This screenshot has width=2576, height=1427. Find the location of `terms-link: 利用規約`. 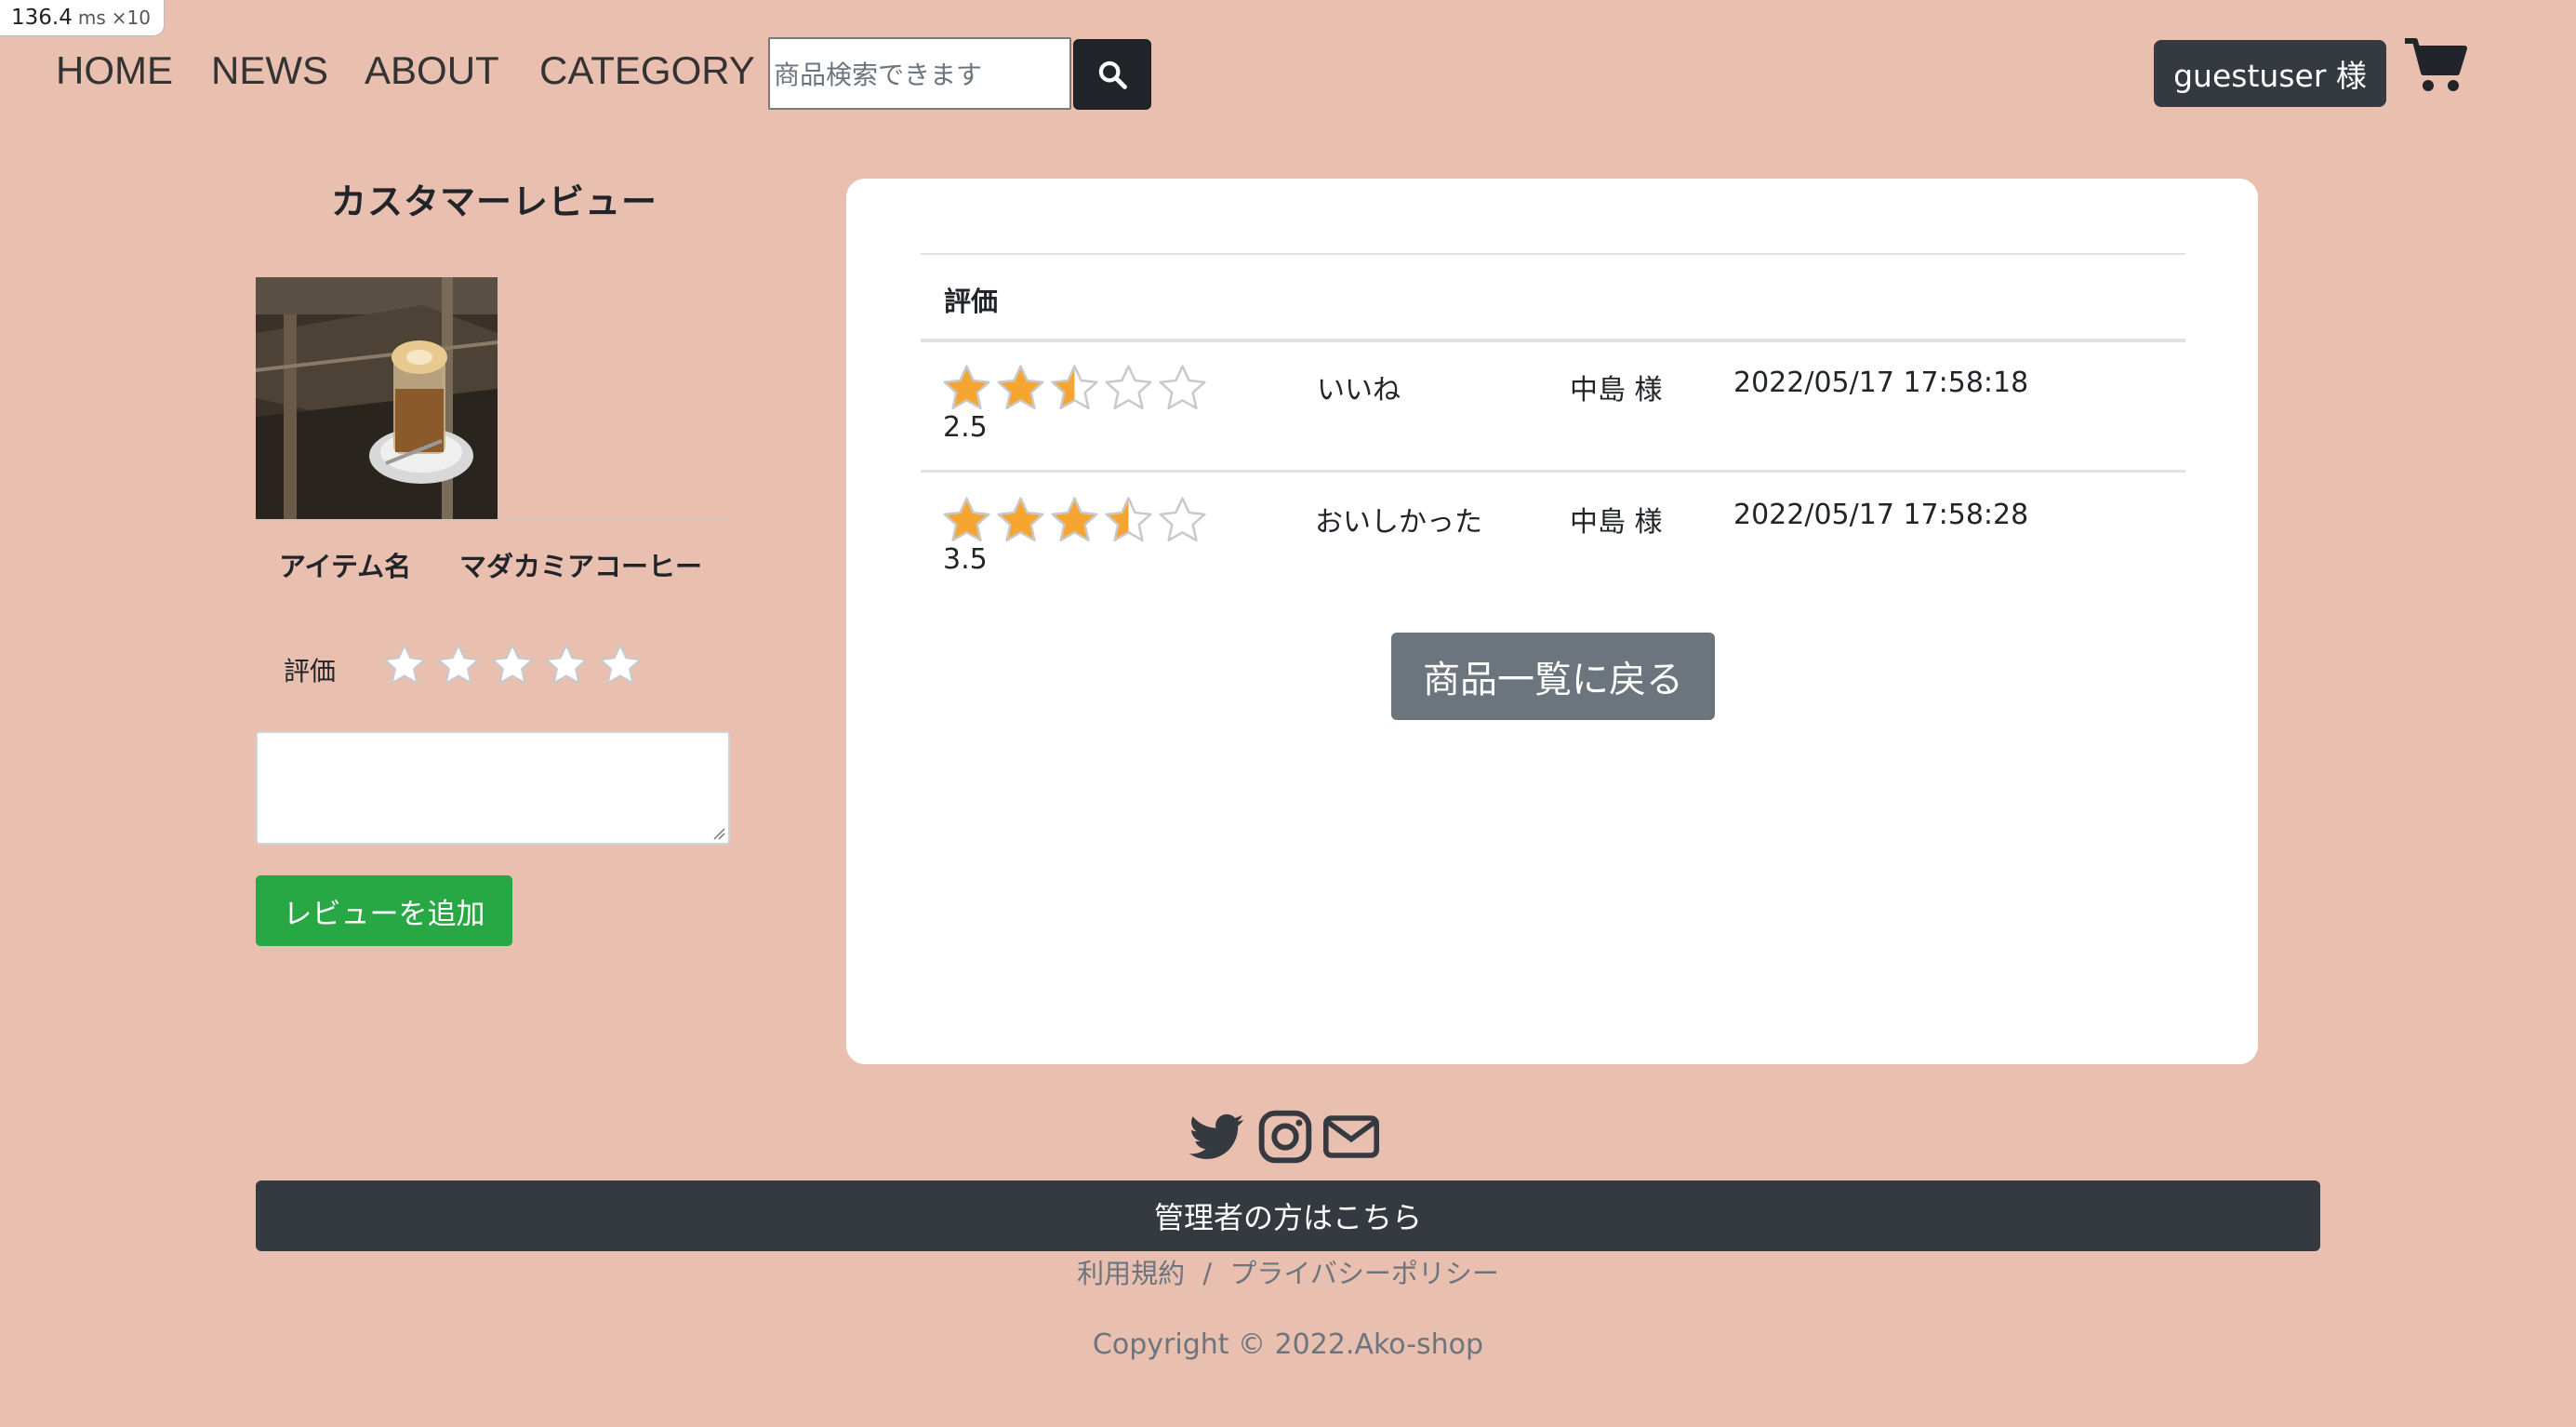

terms-link: 利用規約 is located at coordinates (1131, 1273).